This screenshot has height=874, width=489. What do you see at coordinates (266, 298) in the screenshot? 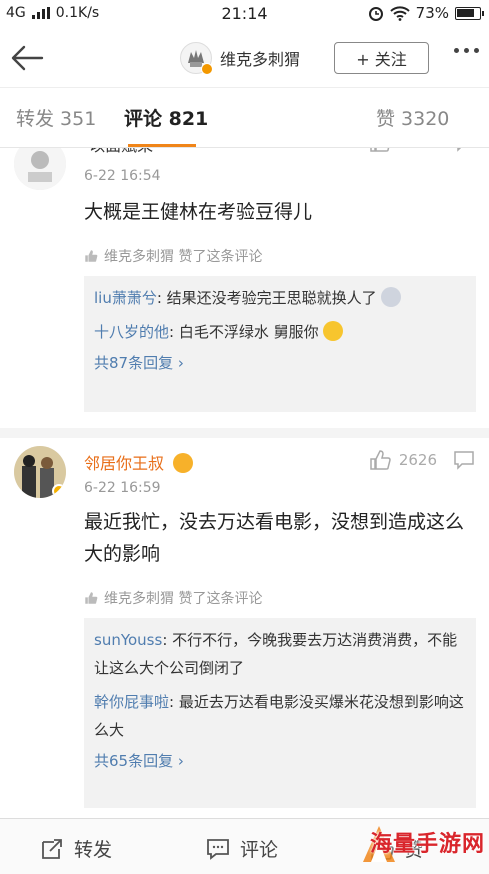
I see `reply-text: : 结果还没考验完王思聪就换人了` at bounding box center [266, 298].